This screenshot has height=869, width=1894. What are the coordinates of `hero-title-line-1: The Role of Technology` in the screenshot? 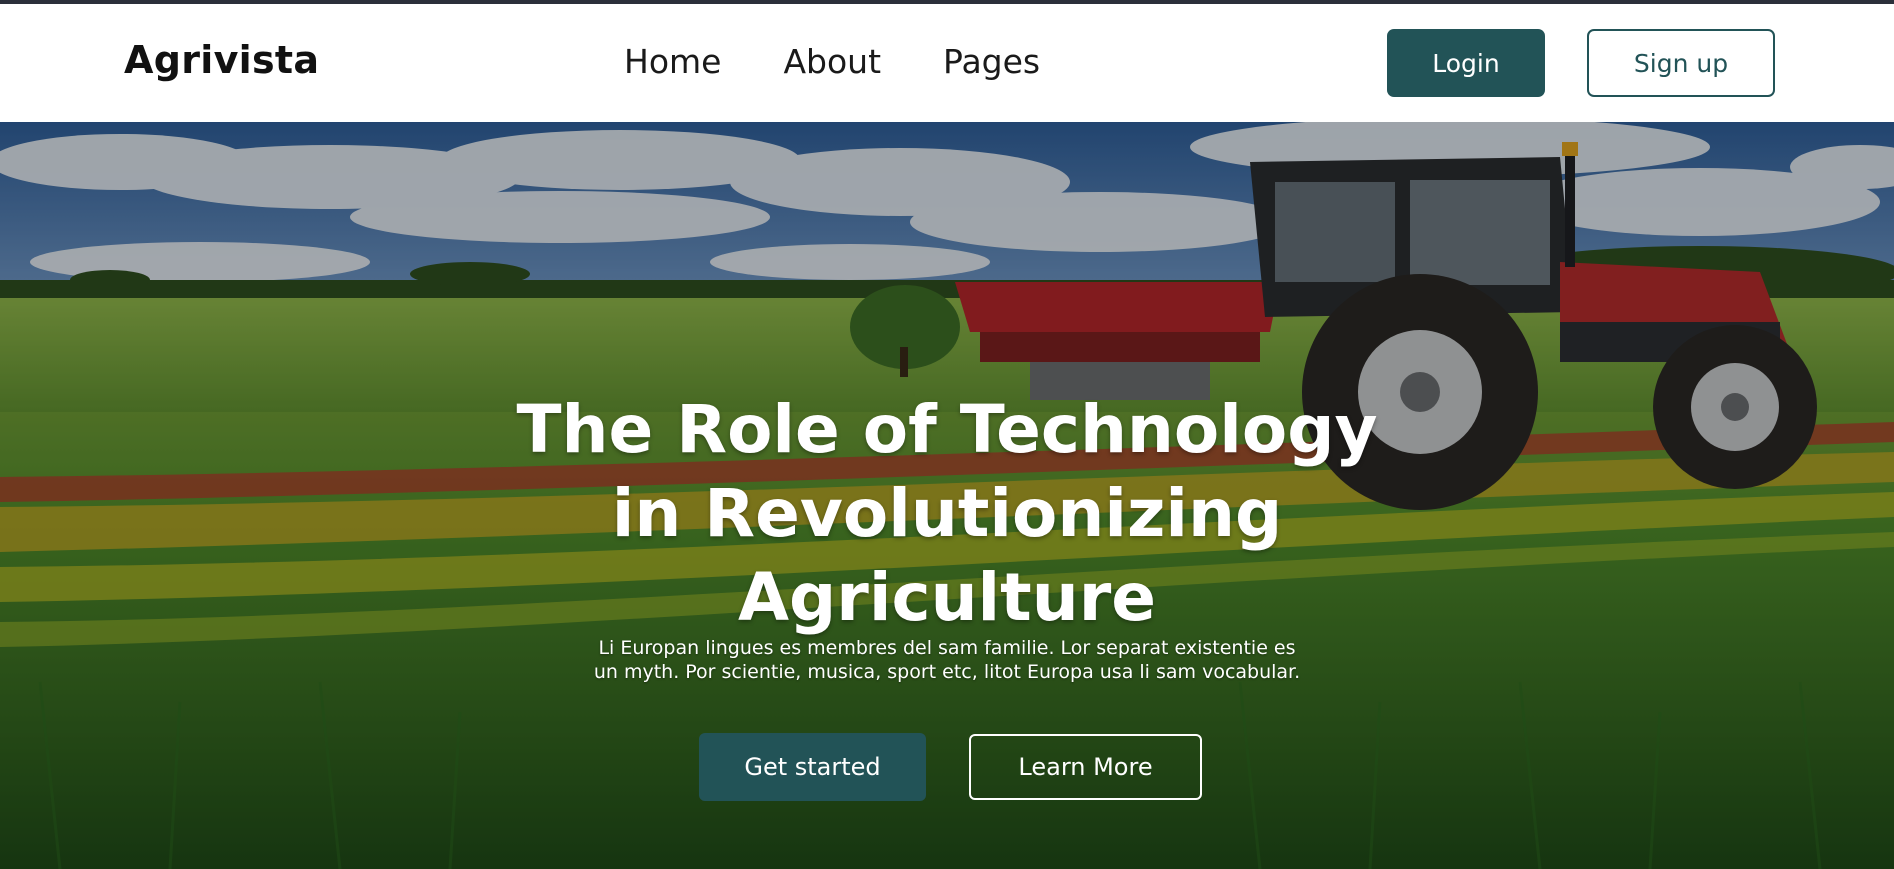 It's located at (947, 429).